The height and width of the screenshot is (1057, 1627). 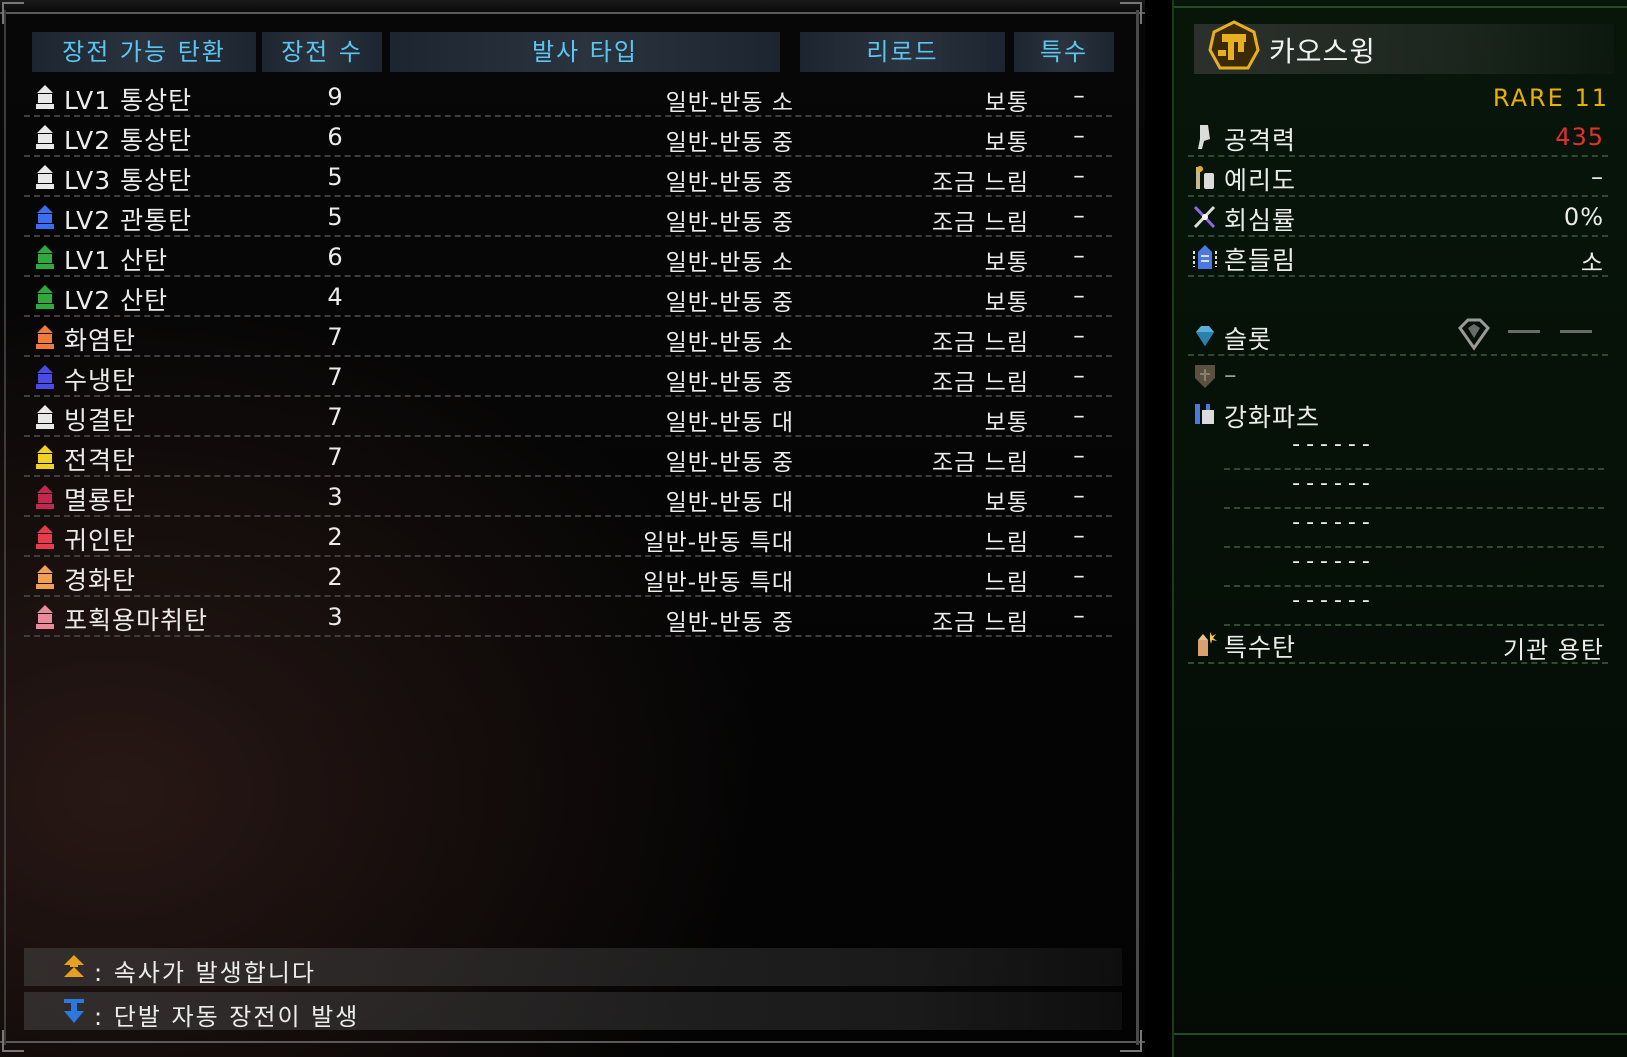 What do you see at coordinates (568, 297) in the screenshot?
I see `ammo-row: LV2 산탄 4 일반-반동 중 보통 –` at bounding box center [568, 297].